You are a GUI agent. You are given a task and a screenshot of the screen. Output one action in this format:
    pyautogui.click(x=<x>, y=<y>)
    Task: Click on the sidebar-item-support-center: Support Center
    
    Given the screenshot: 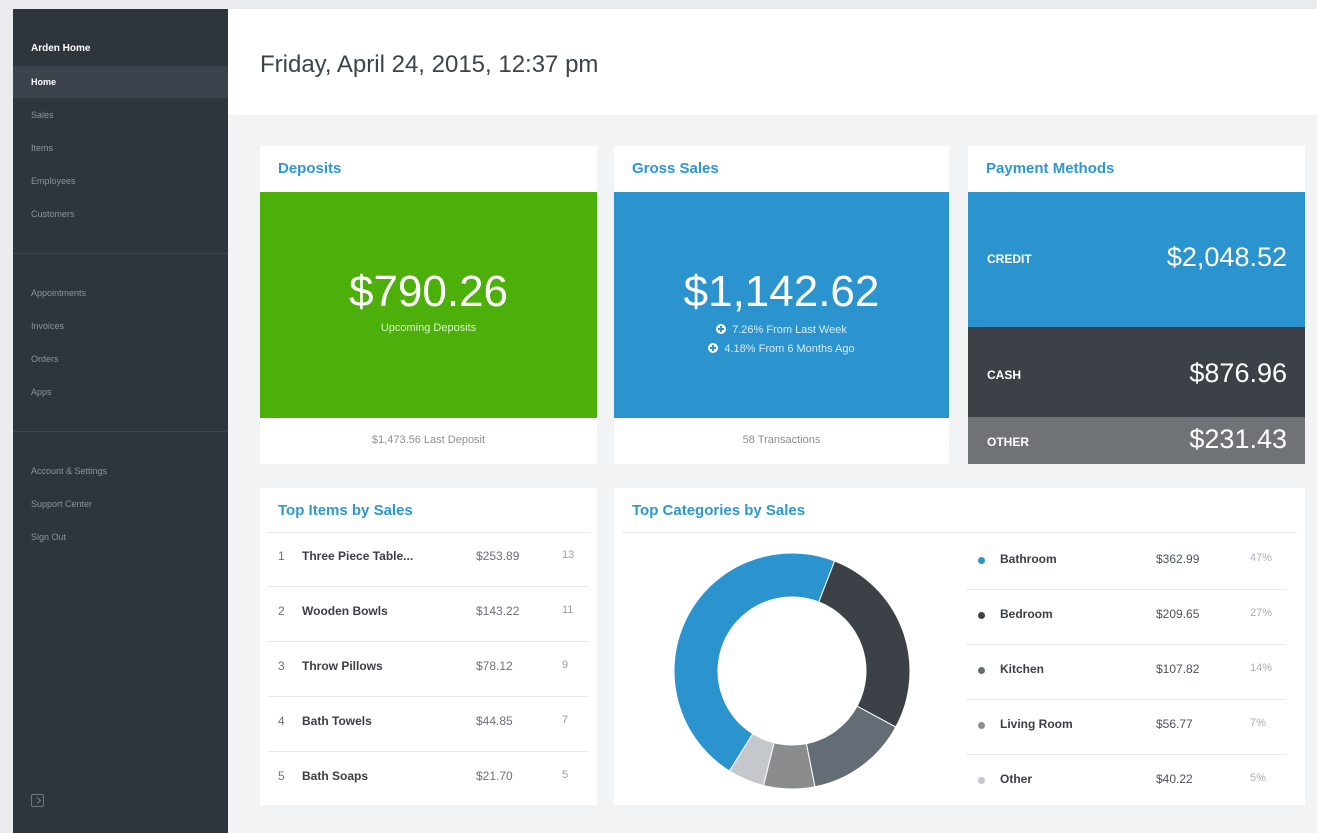 What is the action you would take?
    pyautogui.click(x=120, y=504)
    